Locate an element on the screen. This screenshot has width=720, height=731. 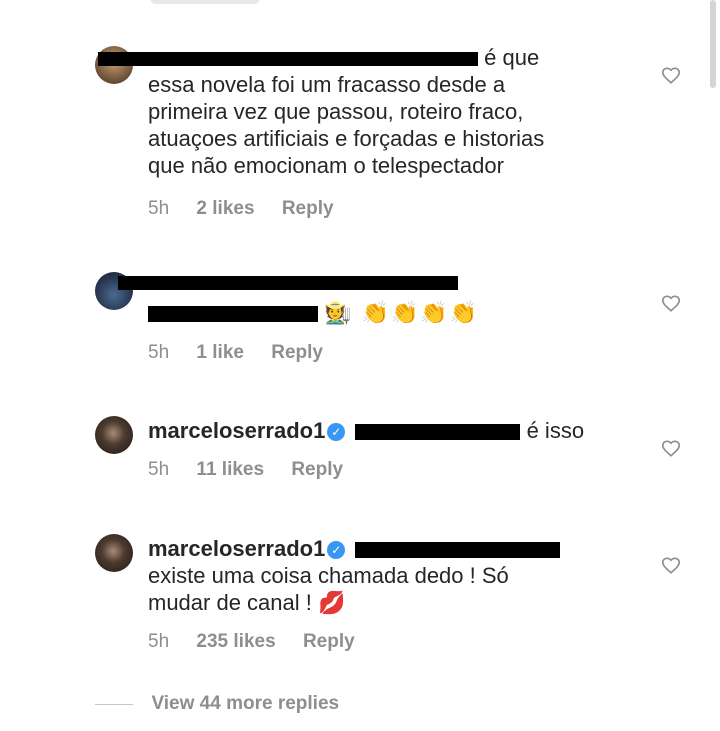
comment-text-line: essa novela foi um fracasso desde a is located at coordinates (327, 84).